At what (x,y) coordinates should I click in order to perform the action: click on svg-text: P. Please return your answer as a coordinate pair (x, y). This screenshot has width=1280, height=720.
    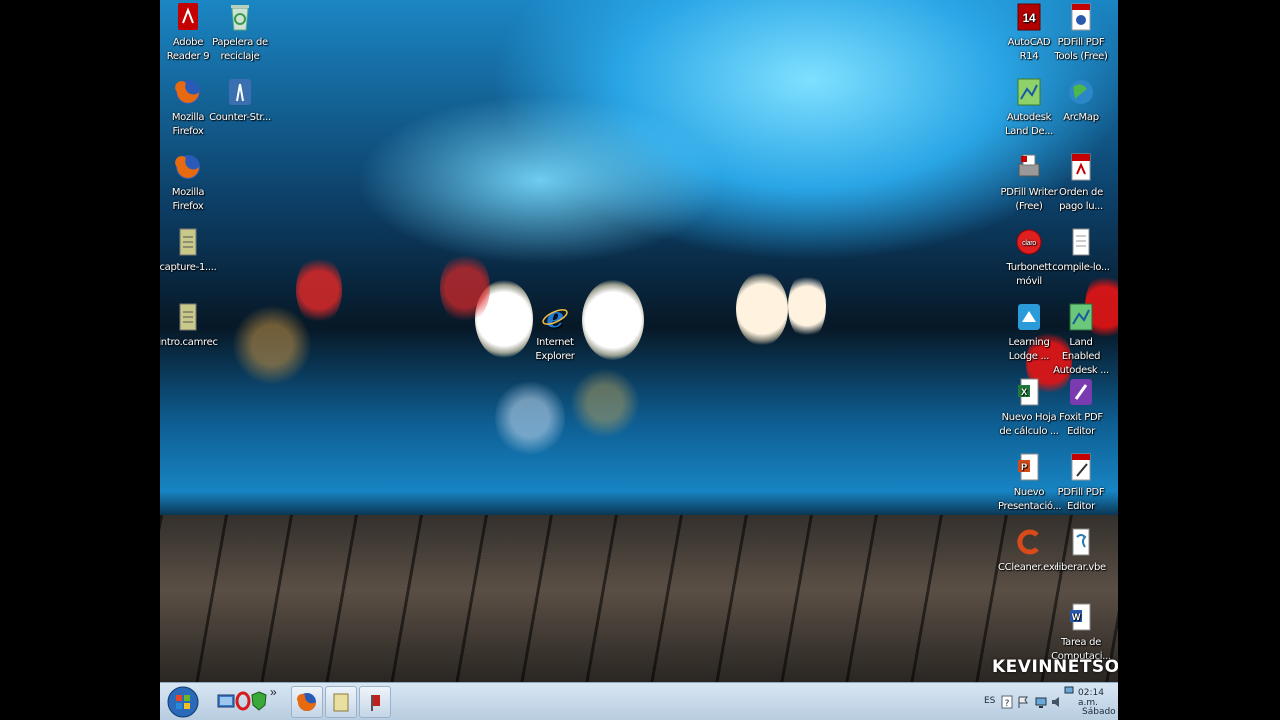
    Looking at the image, I should click on (1024, 467).